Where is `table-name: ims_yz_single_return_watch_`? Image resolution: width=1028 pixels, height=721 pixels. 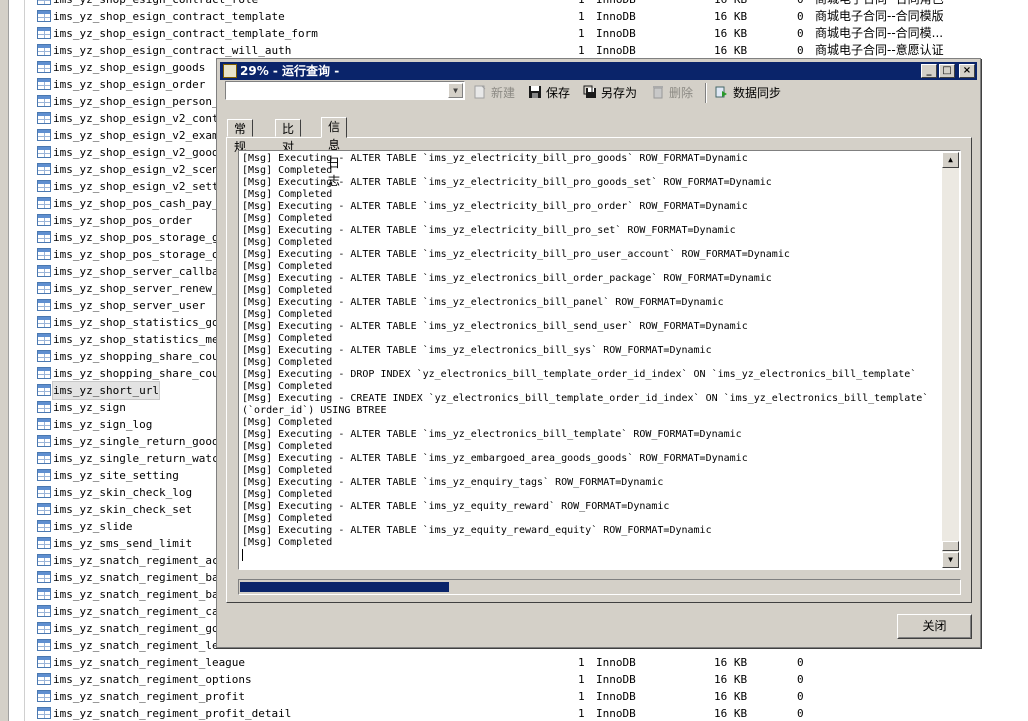
table-name: ims_yz_single_return_watch_ is located at coordinates (142, 458).